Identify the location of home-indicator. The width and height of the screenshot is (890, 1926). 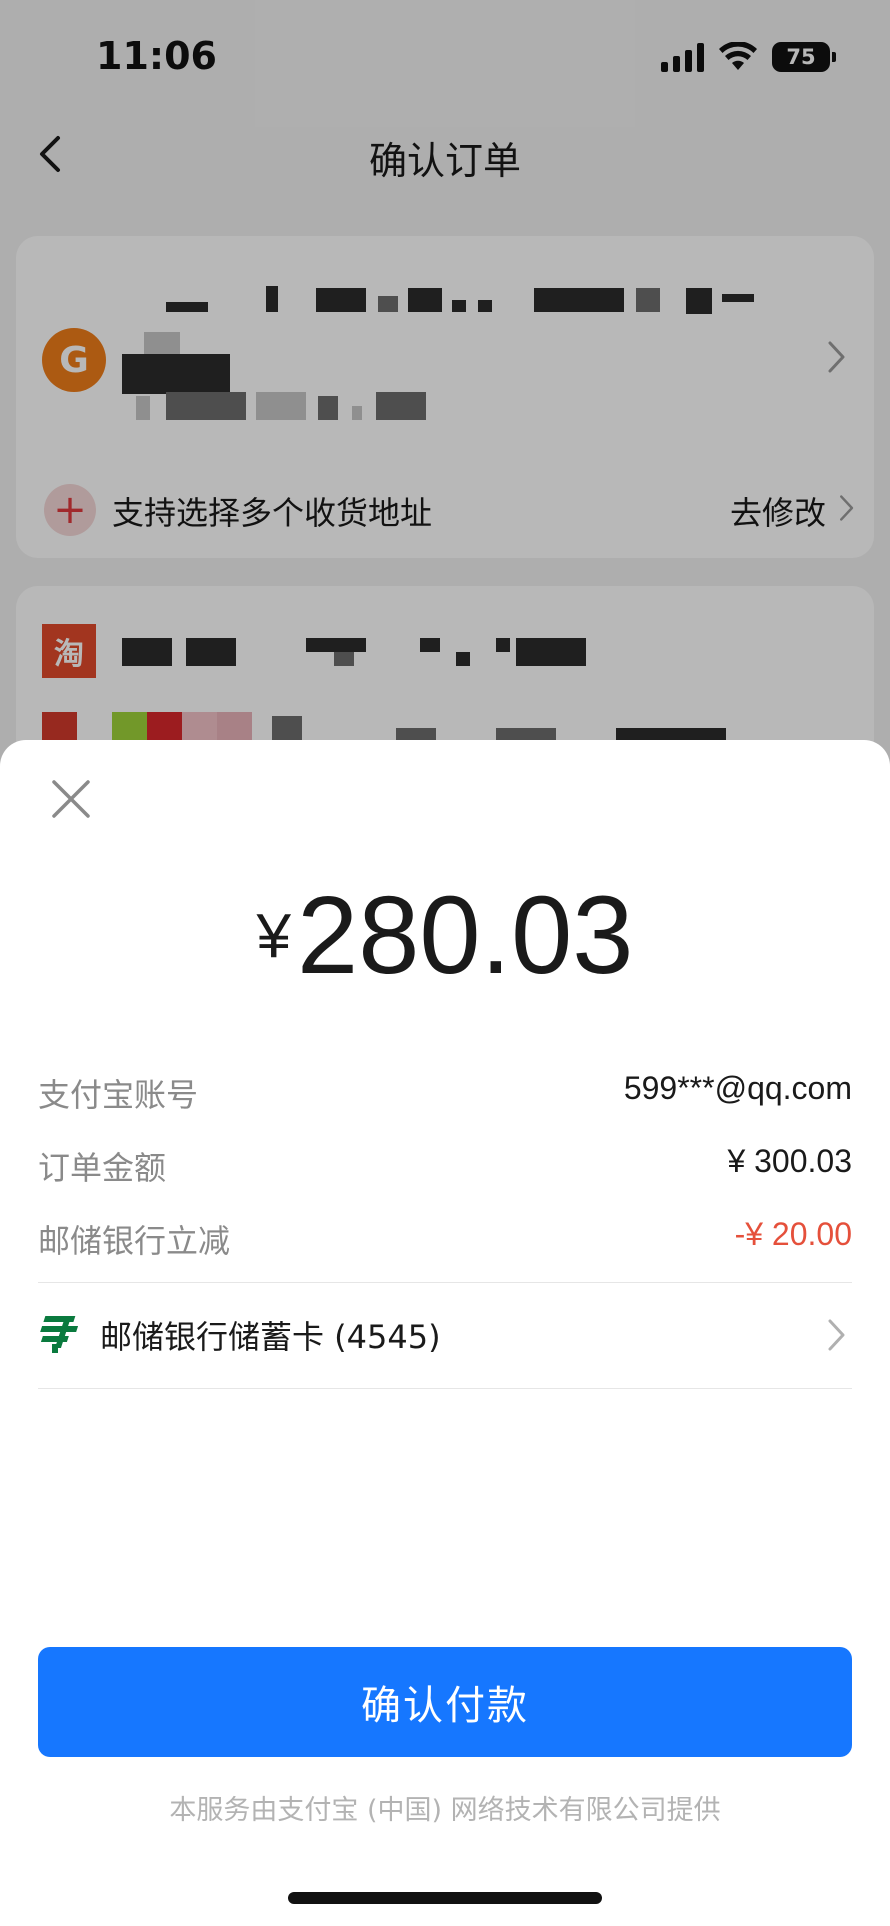
(445, 1898).